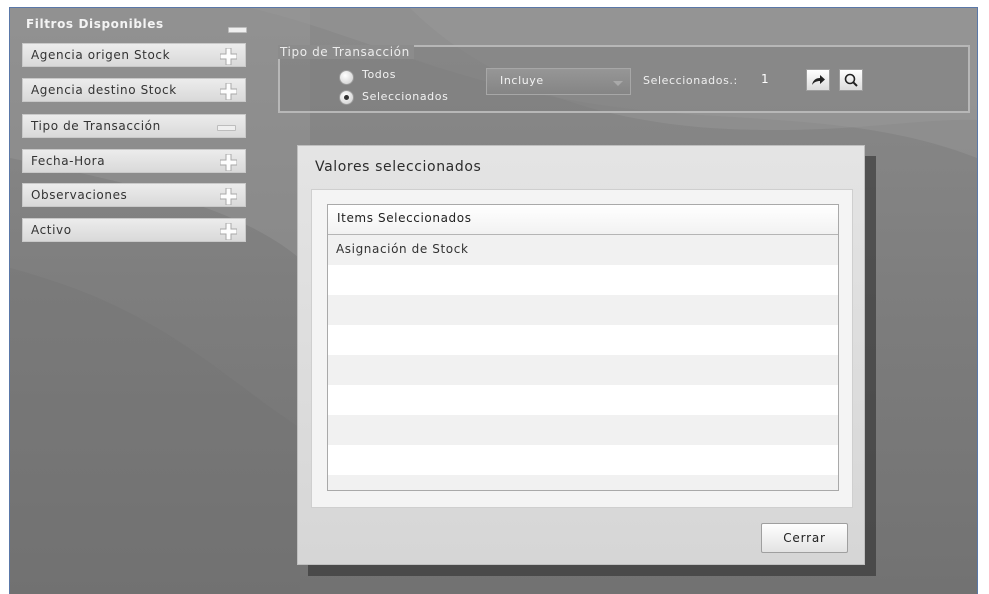 Image resolution: width=989 pixels, height=594 pixels. I want to click on sidebar-item-label: Agencia destino Stock, so click(104, 90).